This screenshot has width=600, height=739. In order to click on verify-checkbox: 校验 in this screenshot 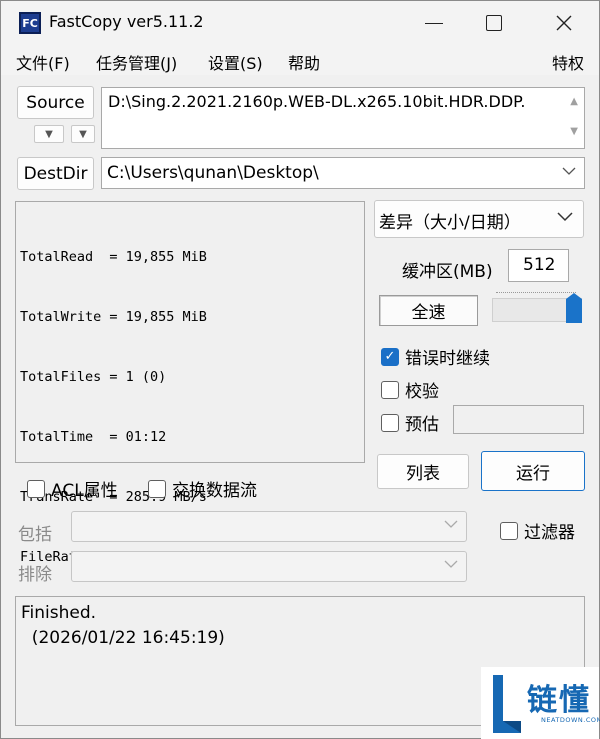, I will do `click(410, 389)`.